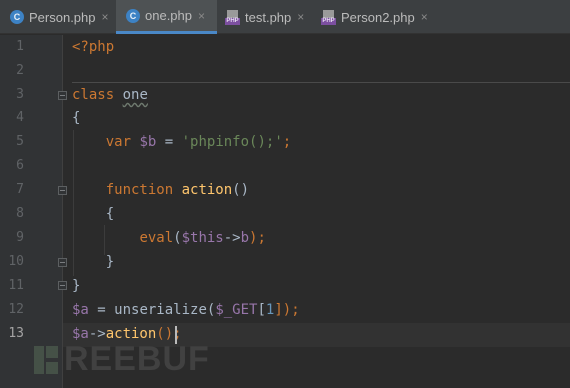  What do you see at coordinates (20, 117) in the screenshot?
I see `line-number: 4` at bounding box center [20, 117].